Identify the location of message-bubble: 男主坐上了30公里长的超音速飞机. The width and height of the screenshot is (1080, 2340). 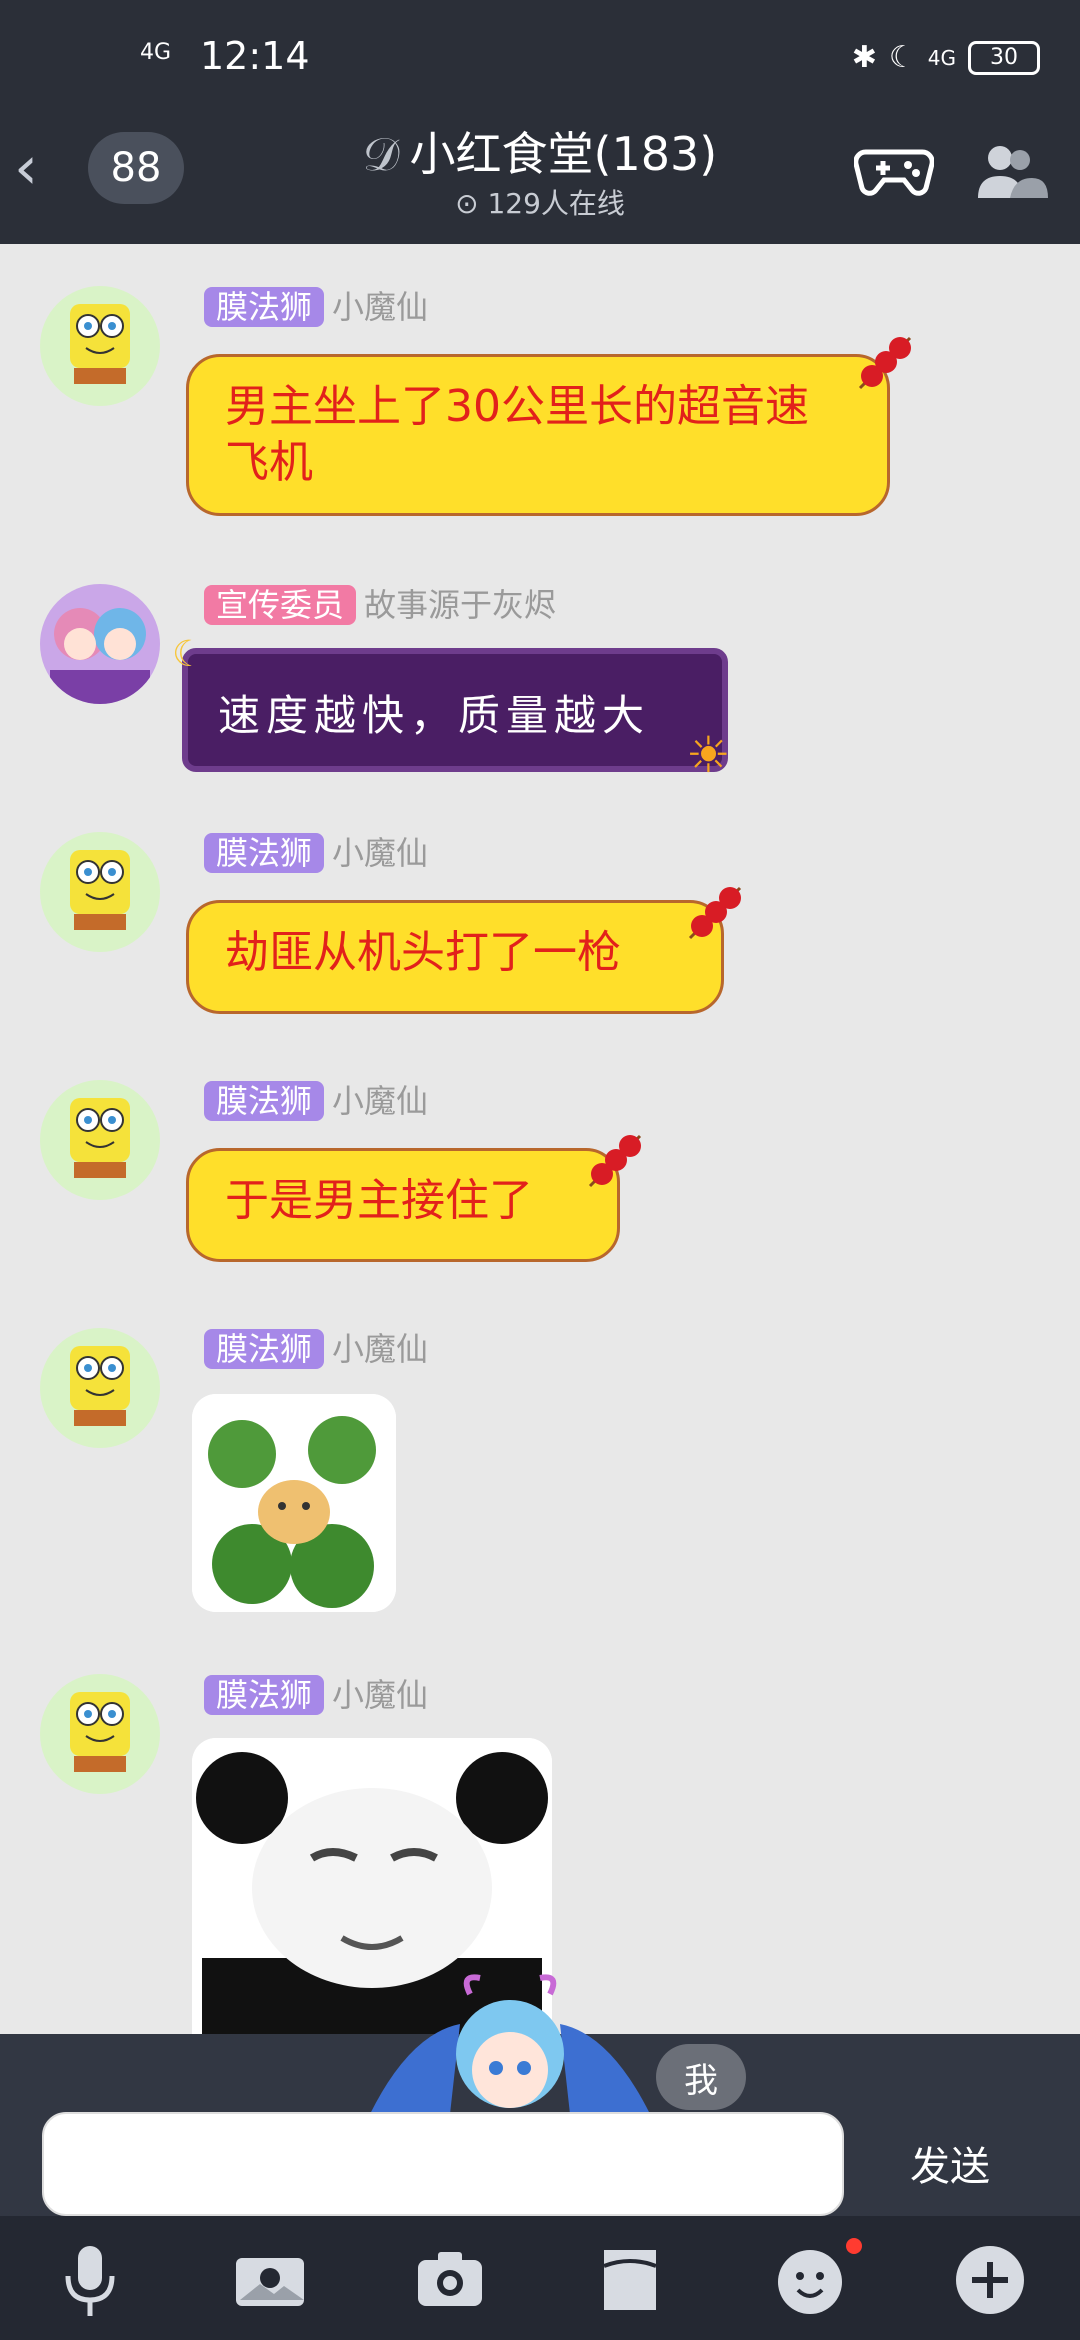
(538, 435).